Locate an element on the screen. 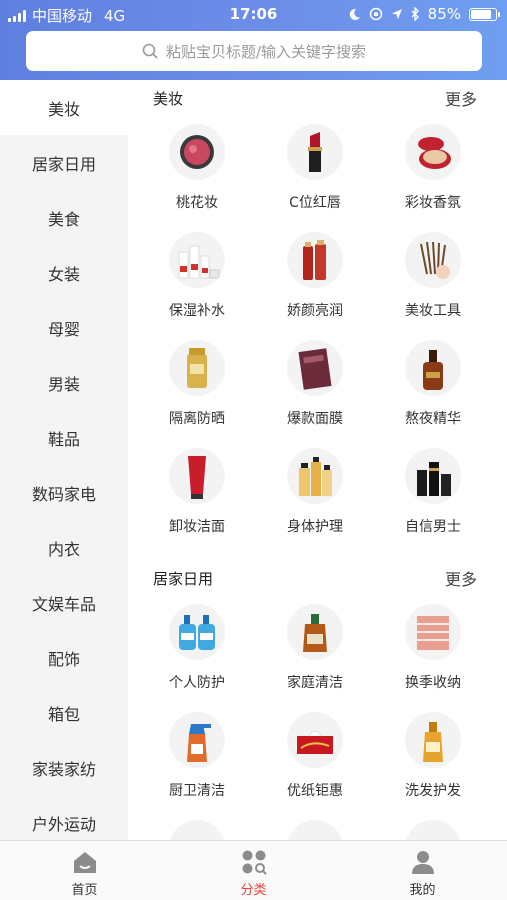 The image size is (507, 900). sidebar-item-womens-clothing: 女装 is located at coordinates (64, 272).